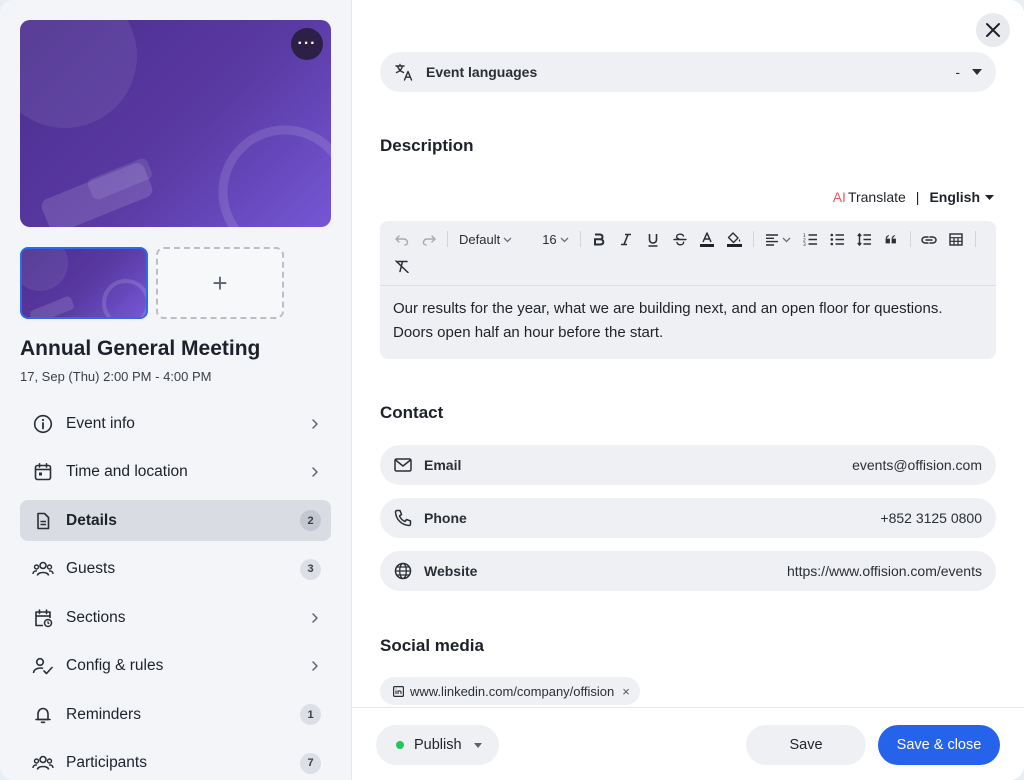 The width and height of the screenshot is (1024, 780). I want to click on sidebar-item-label: Guests, so click(91, 568).